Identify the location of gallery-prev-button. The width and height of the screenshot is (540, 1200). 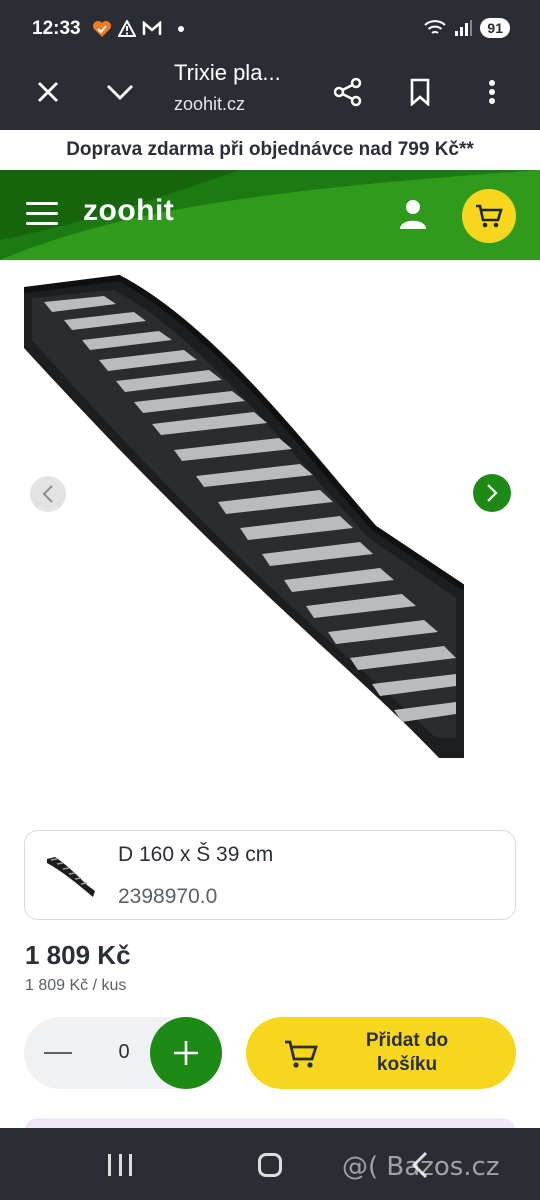
(48, 494).